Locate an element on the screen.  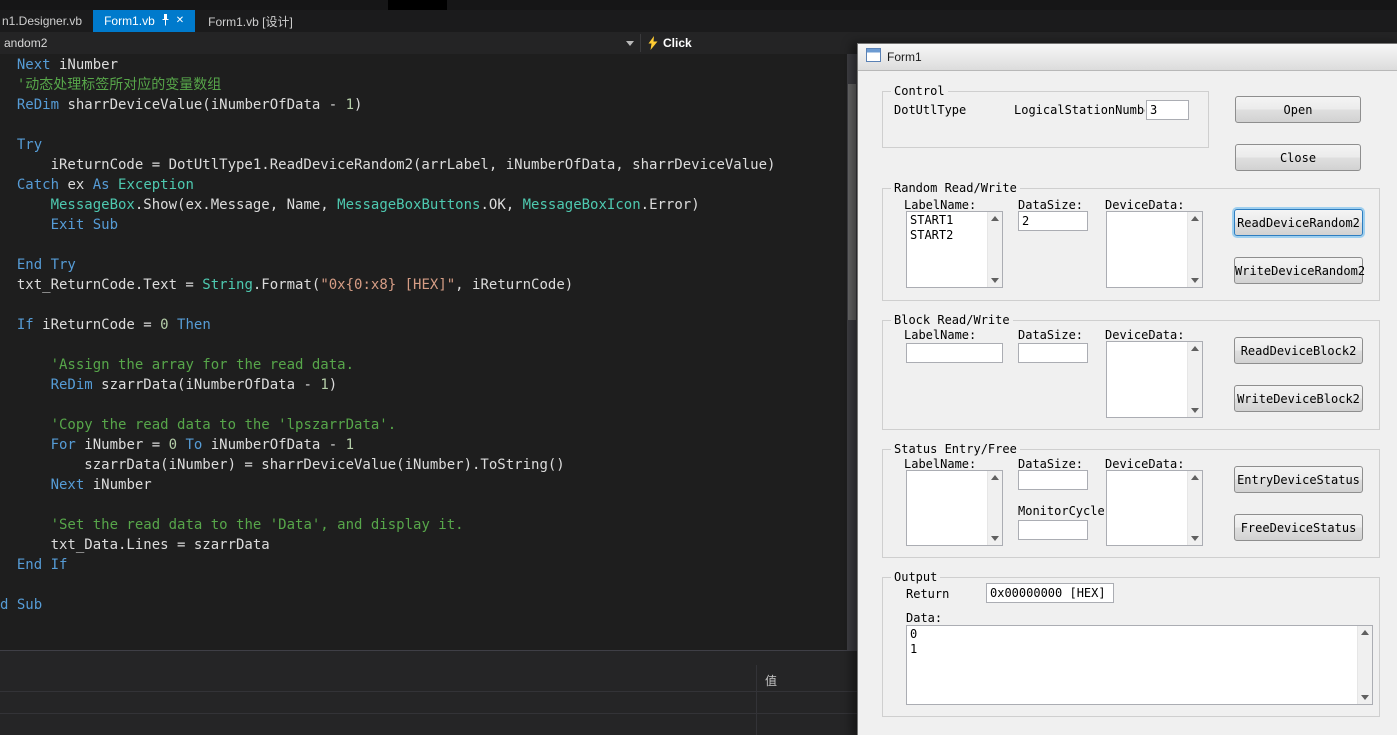
watch-panel: 值 is located at coordinates (428, 692).